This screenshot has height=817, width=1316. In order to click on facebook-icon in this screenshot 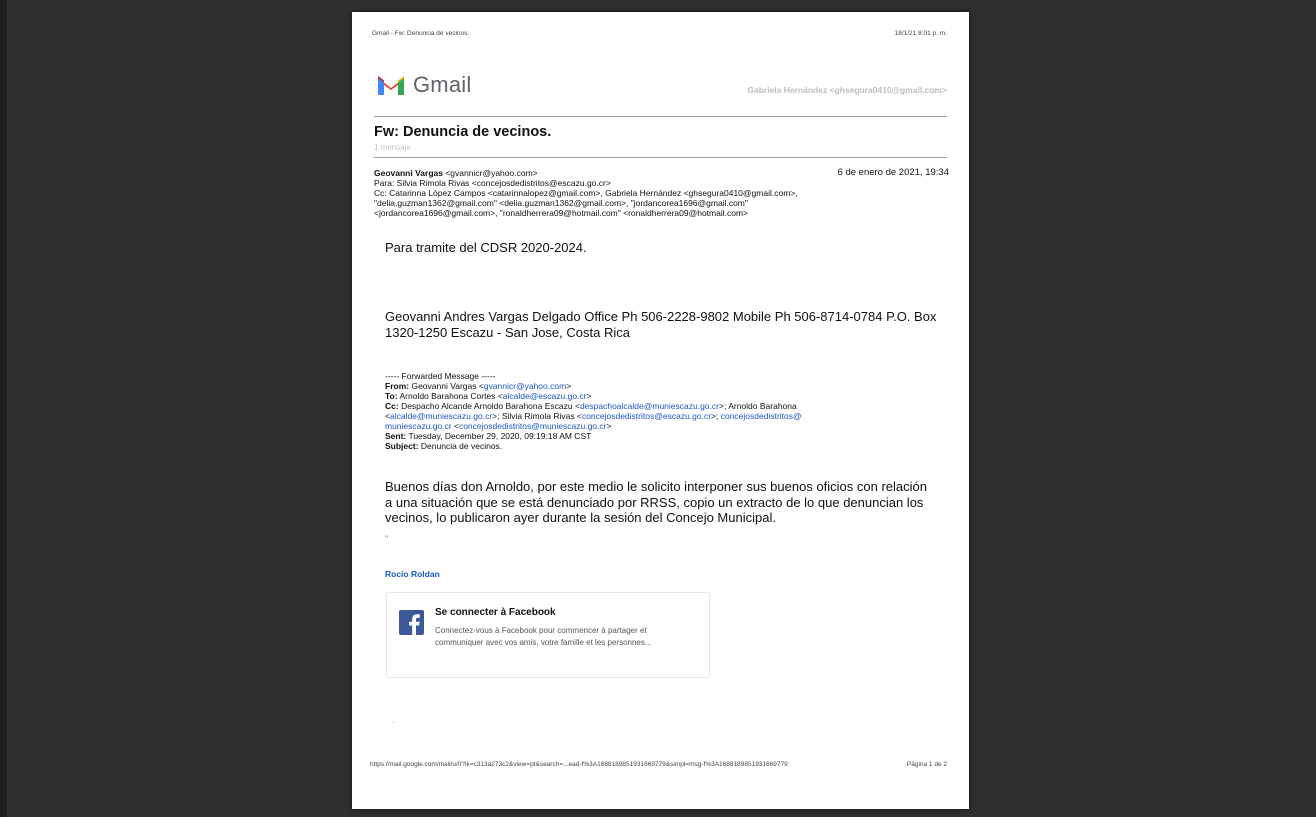, I will do `click(411, 622)`.